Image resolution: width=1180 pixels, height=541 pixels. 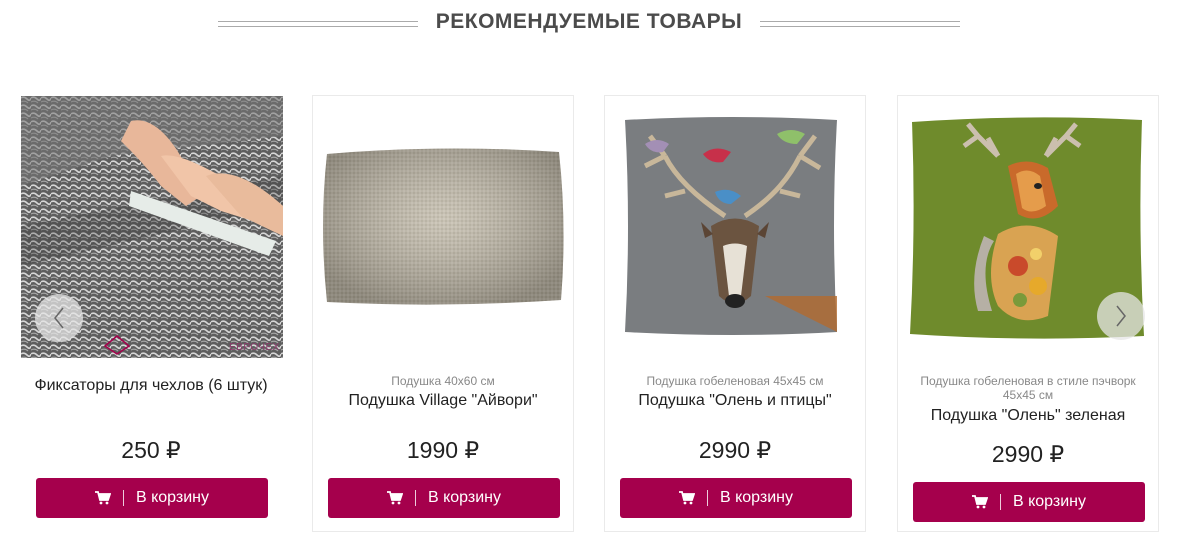 I want to click on carousel-next-button, so click(x=1121, y=316).